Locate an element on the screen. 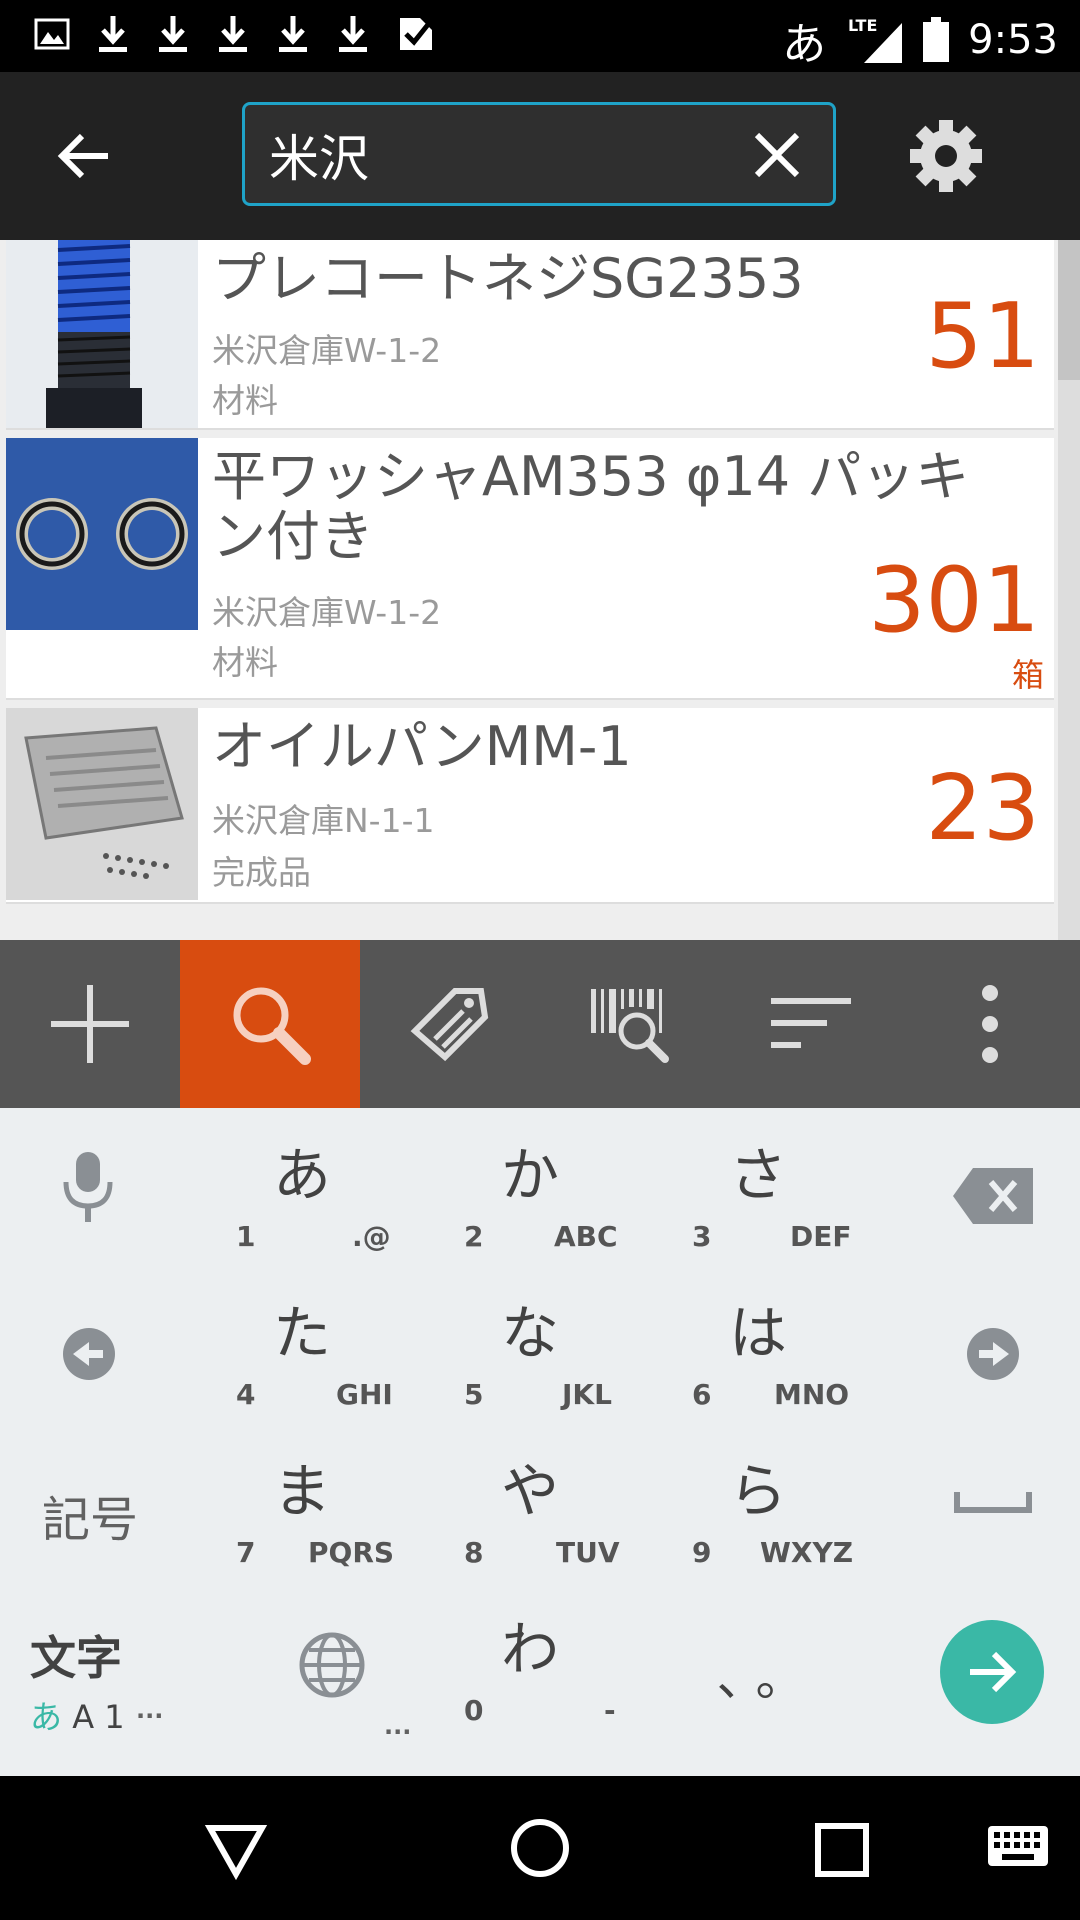 This screenshot has height=1920, width=1080. add-icon is located at coordinates (90, 1024).